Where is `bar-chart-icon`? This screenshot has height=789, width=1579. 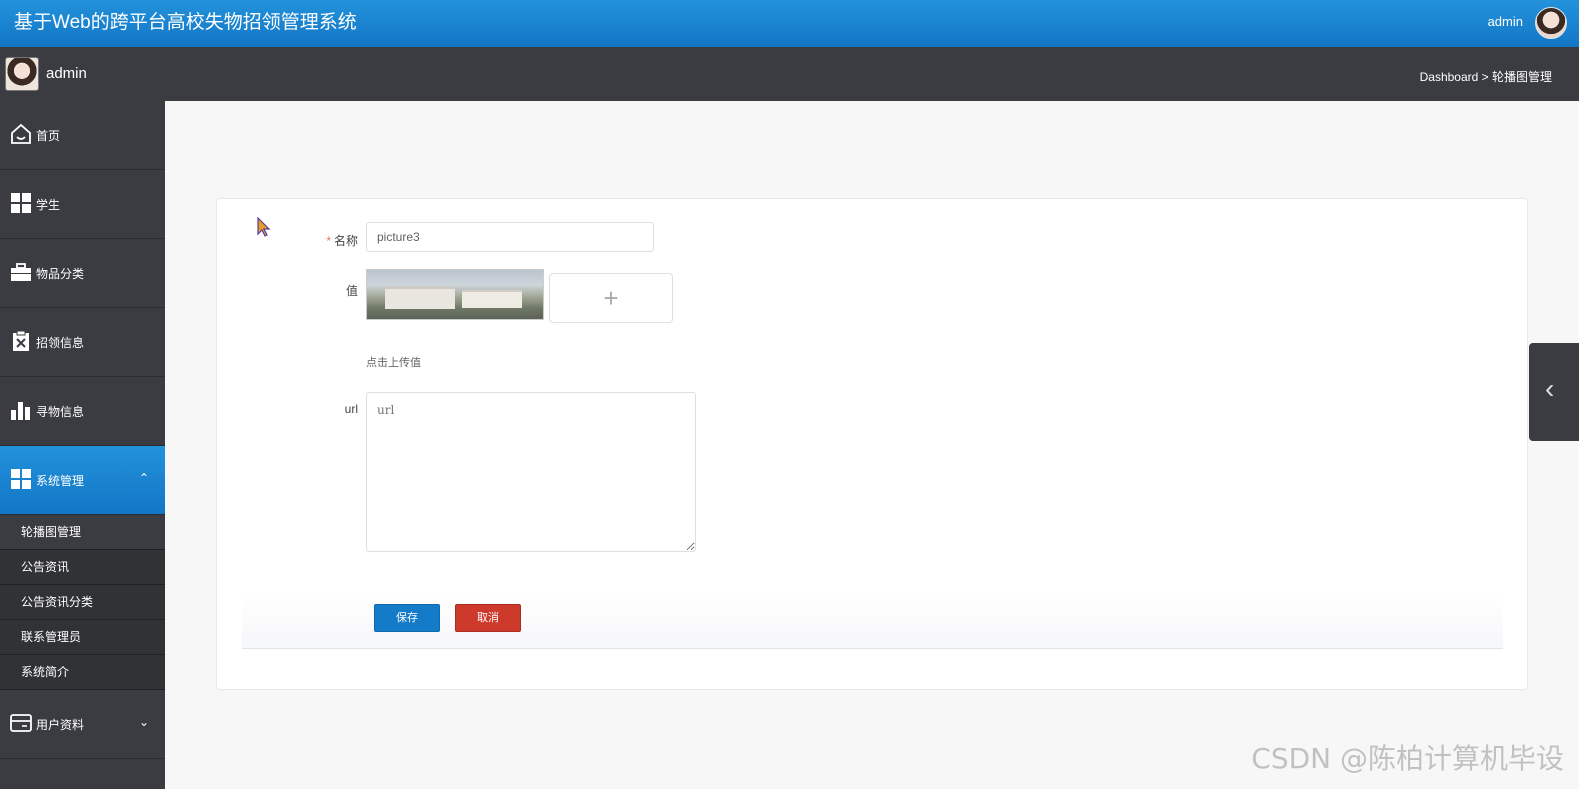 bar-chart-icon is located at coordinates (20, 411).